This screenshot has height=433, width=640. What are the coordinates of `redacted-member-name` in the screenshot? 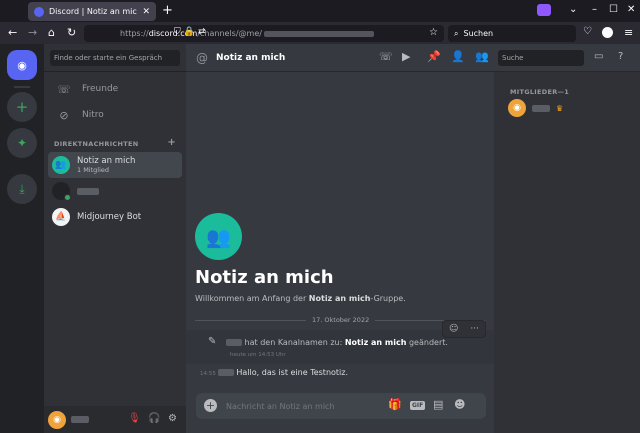 It's located at (541, 108).